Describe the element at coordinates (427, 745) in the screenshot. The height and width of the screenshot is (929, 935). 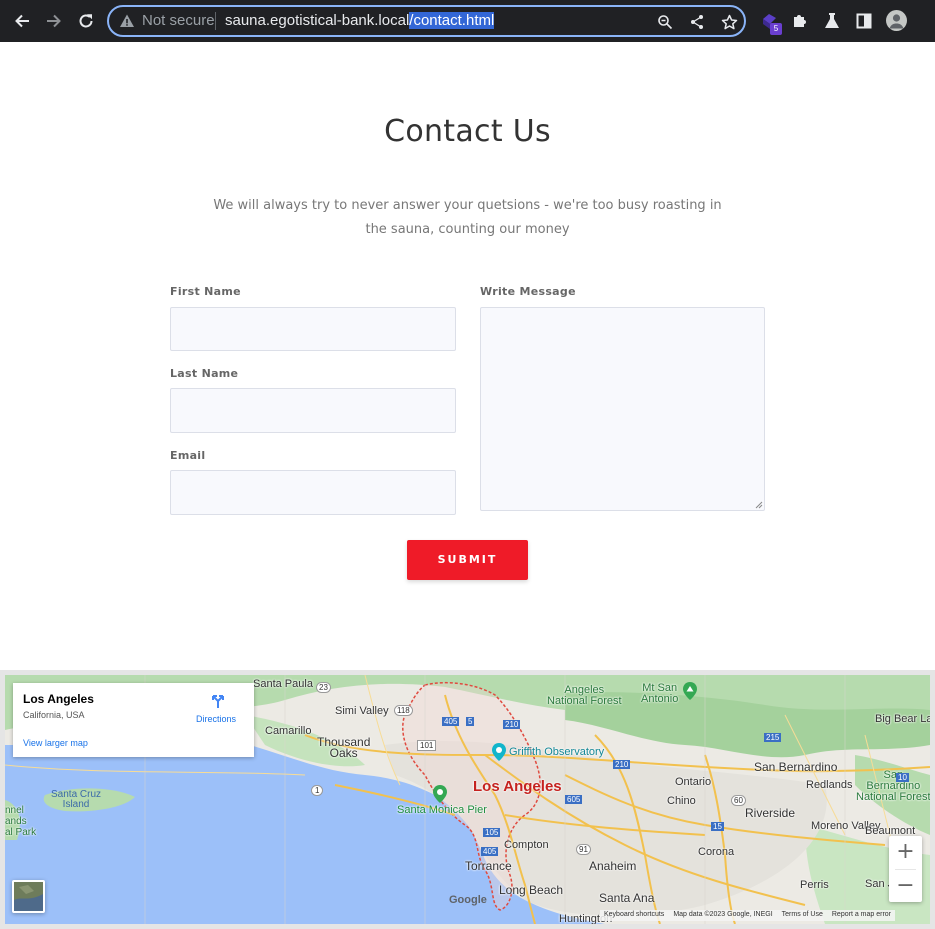
I see `hwy-101-shield: 101` at that location.